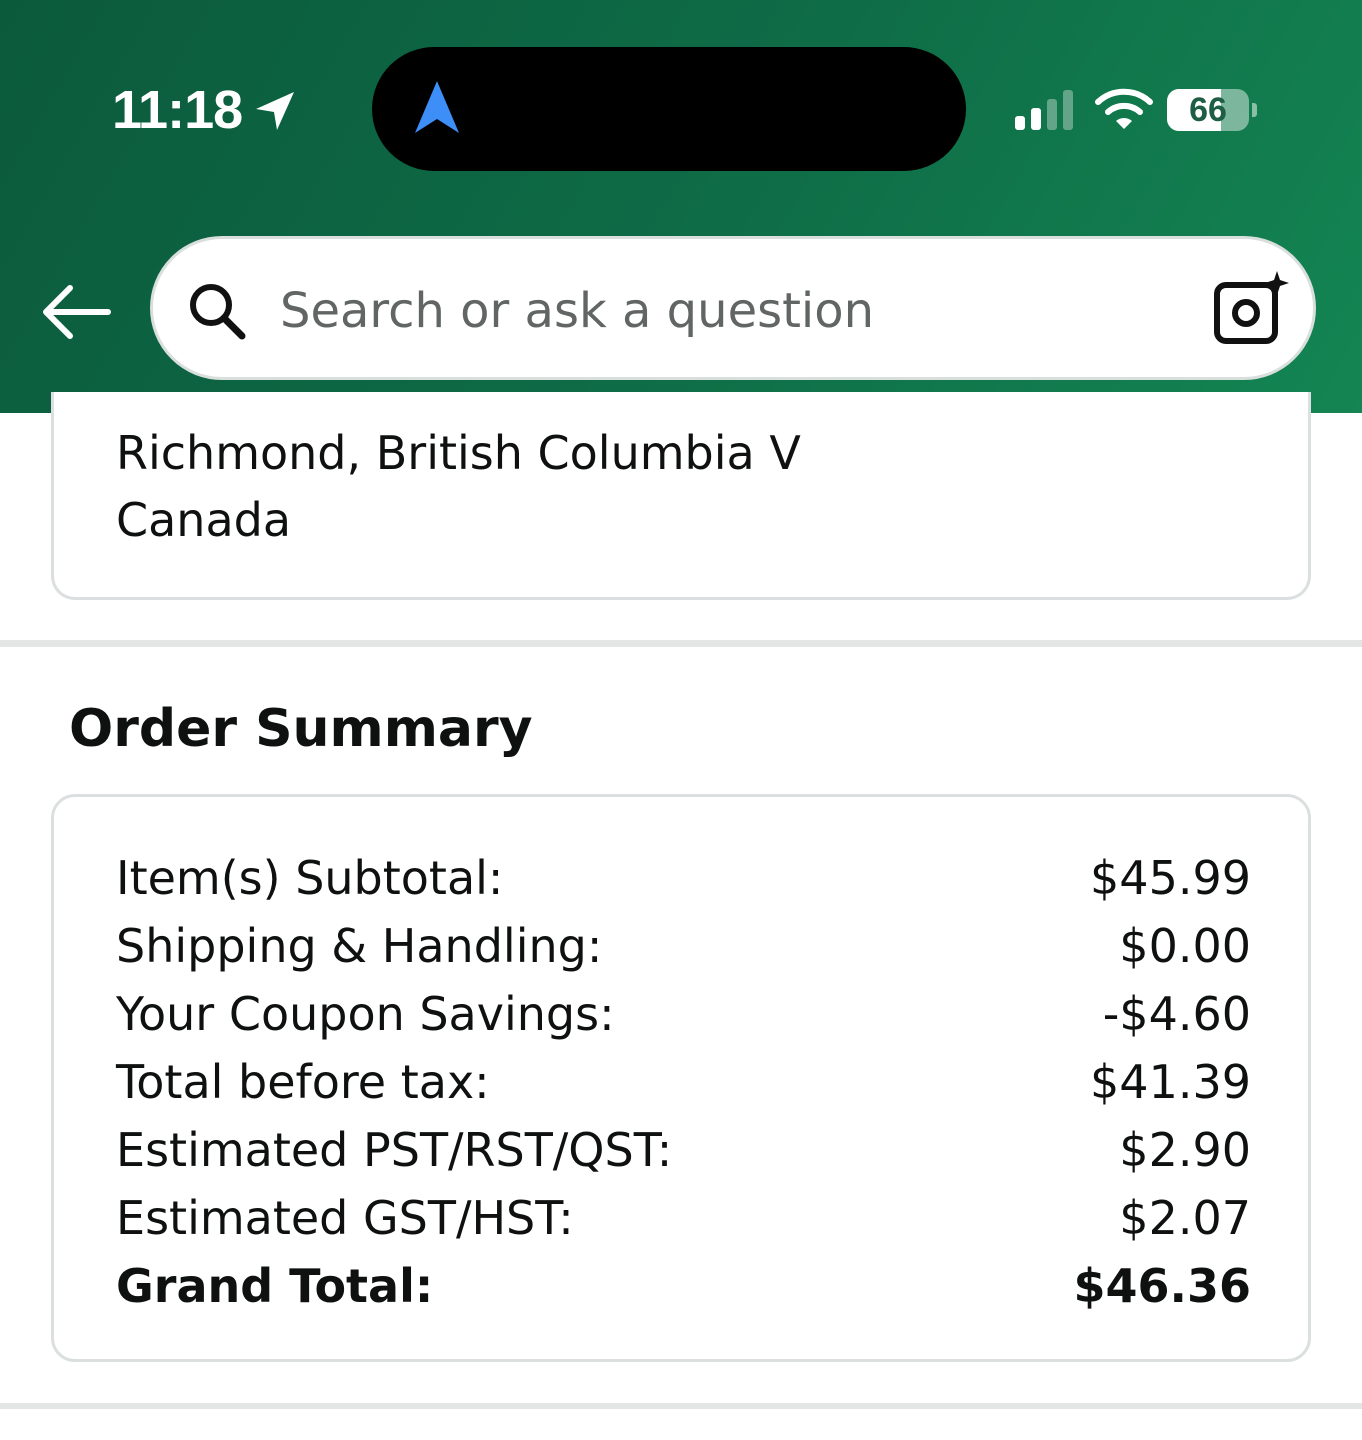 This screenshot has height=1440, width=1362. Describe the element at coordinates (1170, 878) in the screenshot. I see `summary-value: $45.99` at that location.